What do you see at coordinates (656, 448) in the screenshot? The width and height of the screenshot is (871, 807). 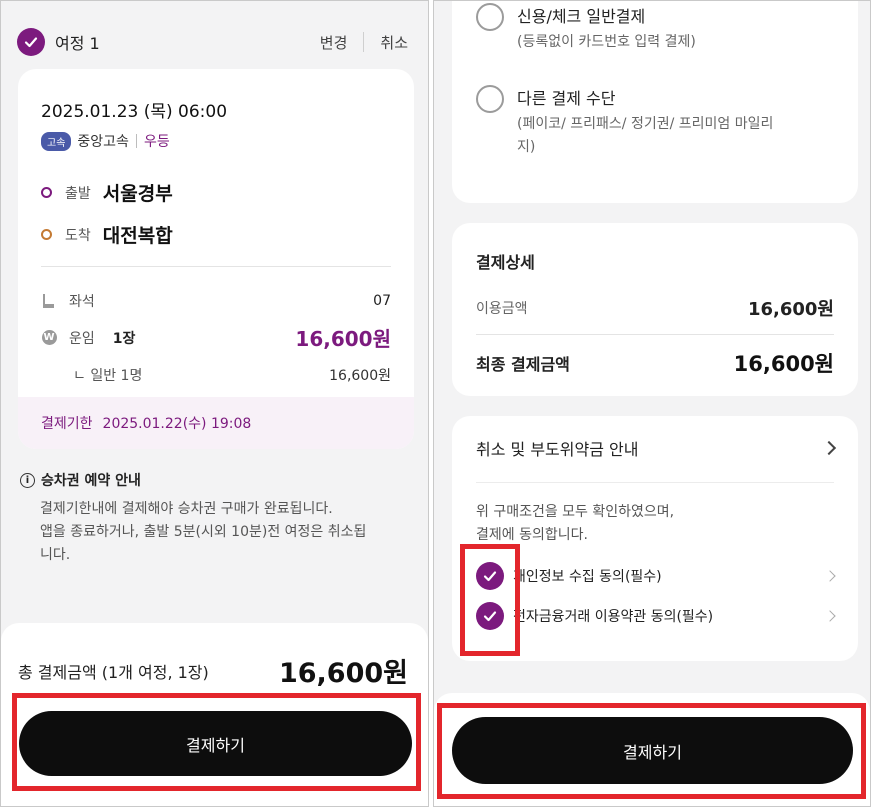 I see `cancel-penalty-info: 취소 및 부도위약금 안내` at bounding box center [656, 448].